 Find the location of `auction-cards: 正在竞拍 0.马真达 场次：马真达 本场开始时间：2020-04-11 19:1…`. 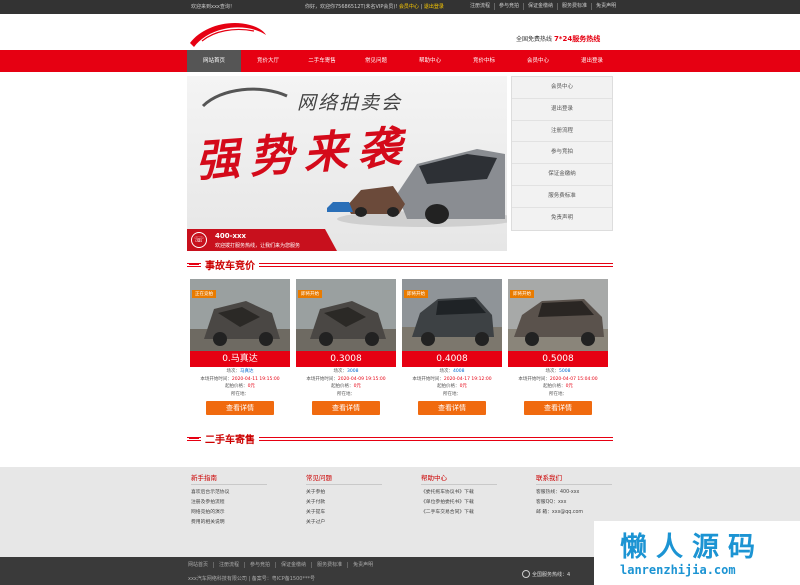

auction-cards: 正在竞拍 0.马真达 场次：马真达 本场开始时间：2020-04-11 19:1… is located at coordinates (402, 347).